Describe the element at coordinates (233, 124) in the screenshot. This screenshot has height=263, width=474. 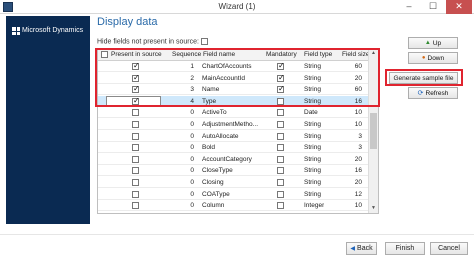
I see `table-row: 0 AdjustmentMetho... String 10` at that location.